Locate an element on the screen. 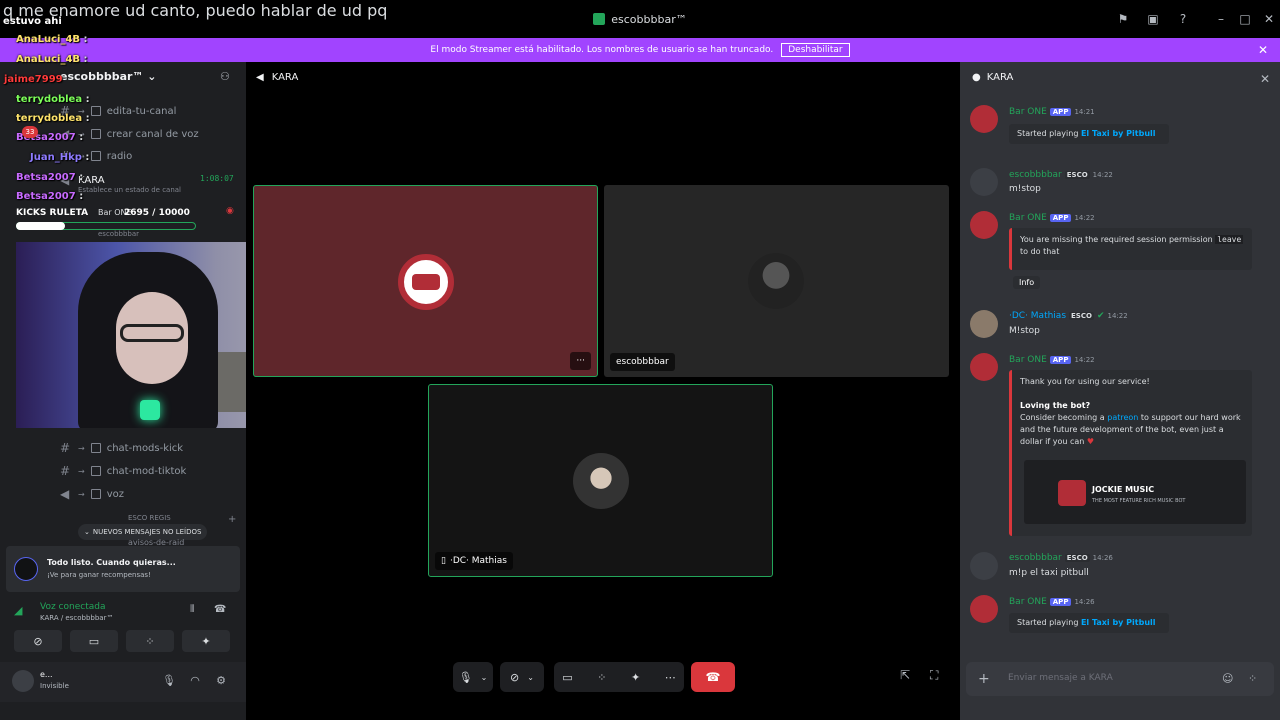 This screenshot has height=720, width=1280. channel-voz: ◀ → voz is located at coordinates (150, 494).